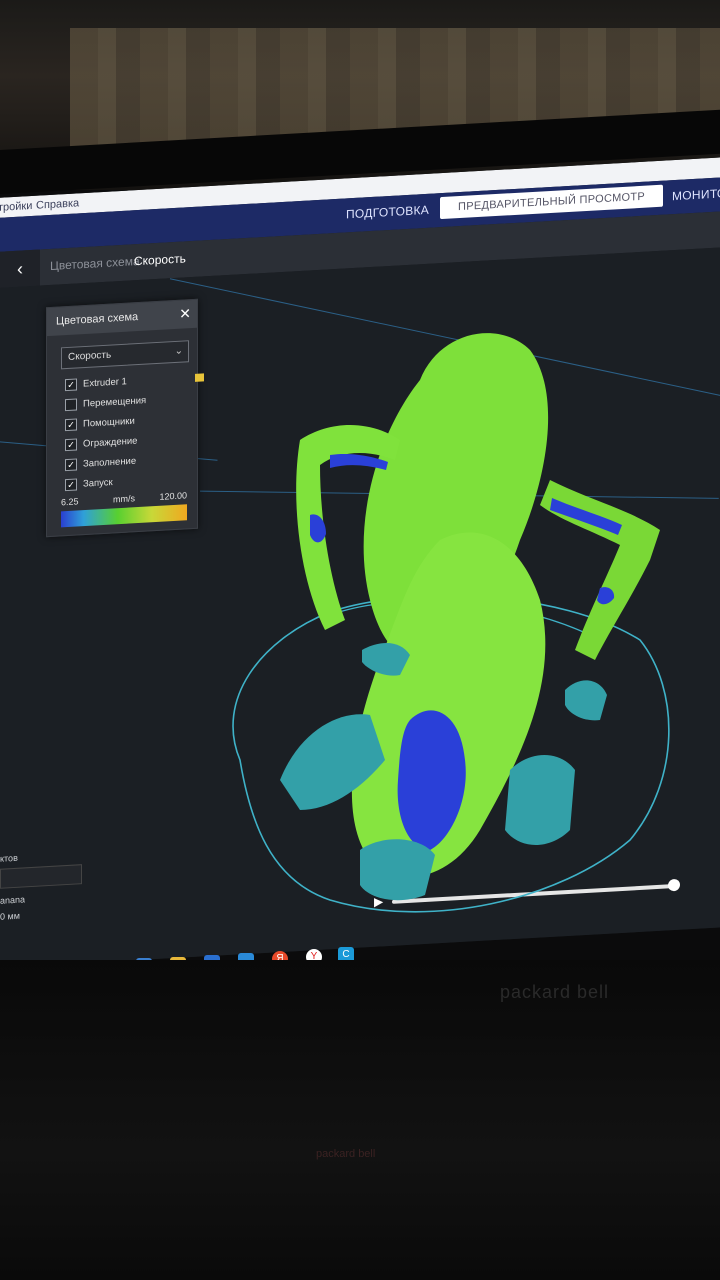  I want to click on back-button: ‹, so click(20, 268).